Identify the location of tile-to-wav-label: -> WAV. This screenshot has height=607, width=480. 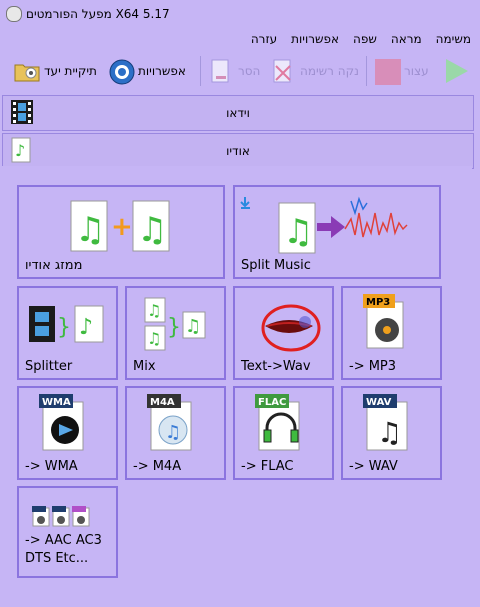
(373, 466).